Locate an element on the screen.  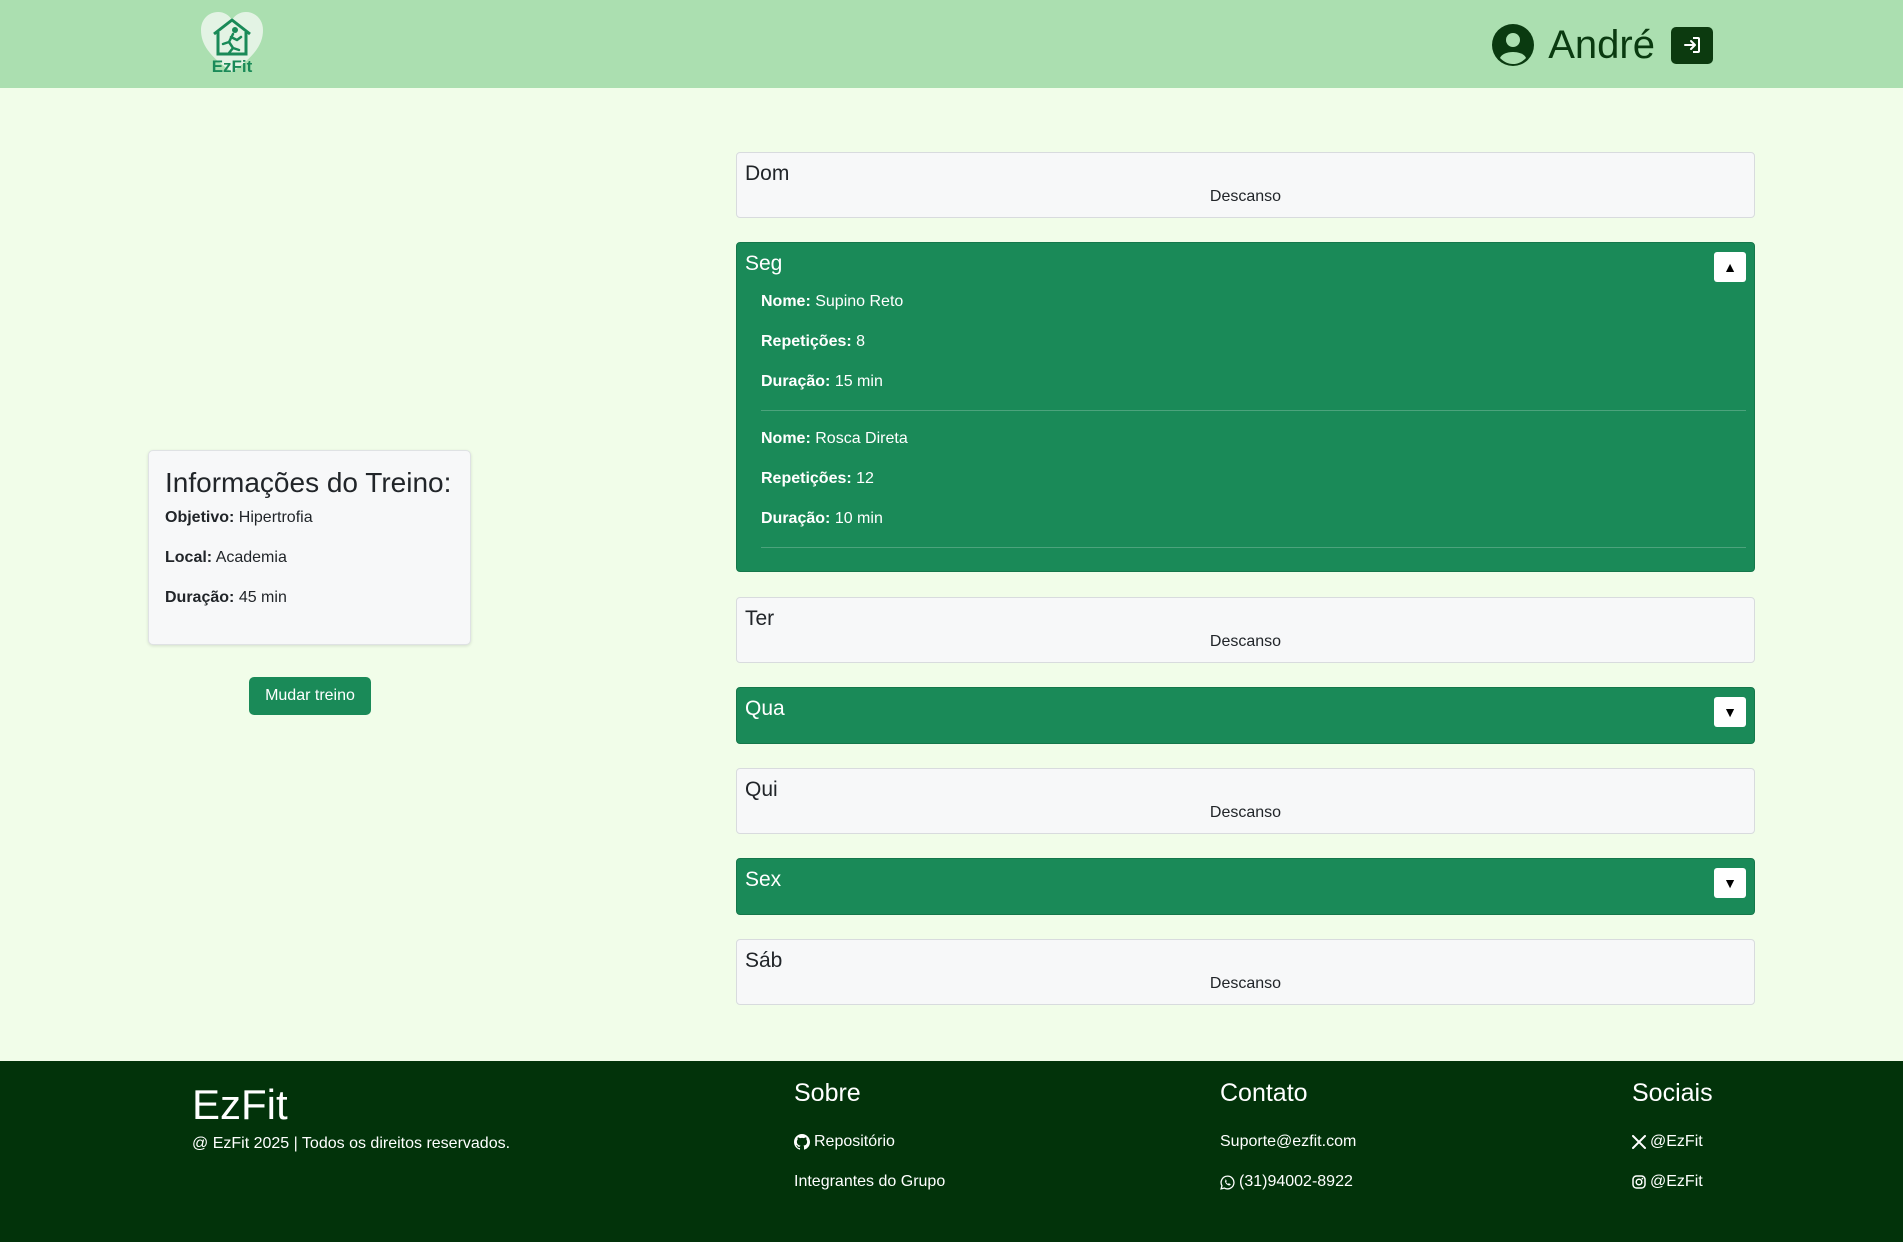
day-name: Sex is located at coordinates (763, 879).